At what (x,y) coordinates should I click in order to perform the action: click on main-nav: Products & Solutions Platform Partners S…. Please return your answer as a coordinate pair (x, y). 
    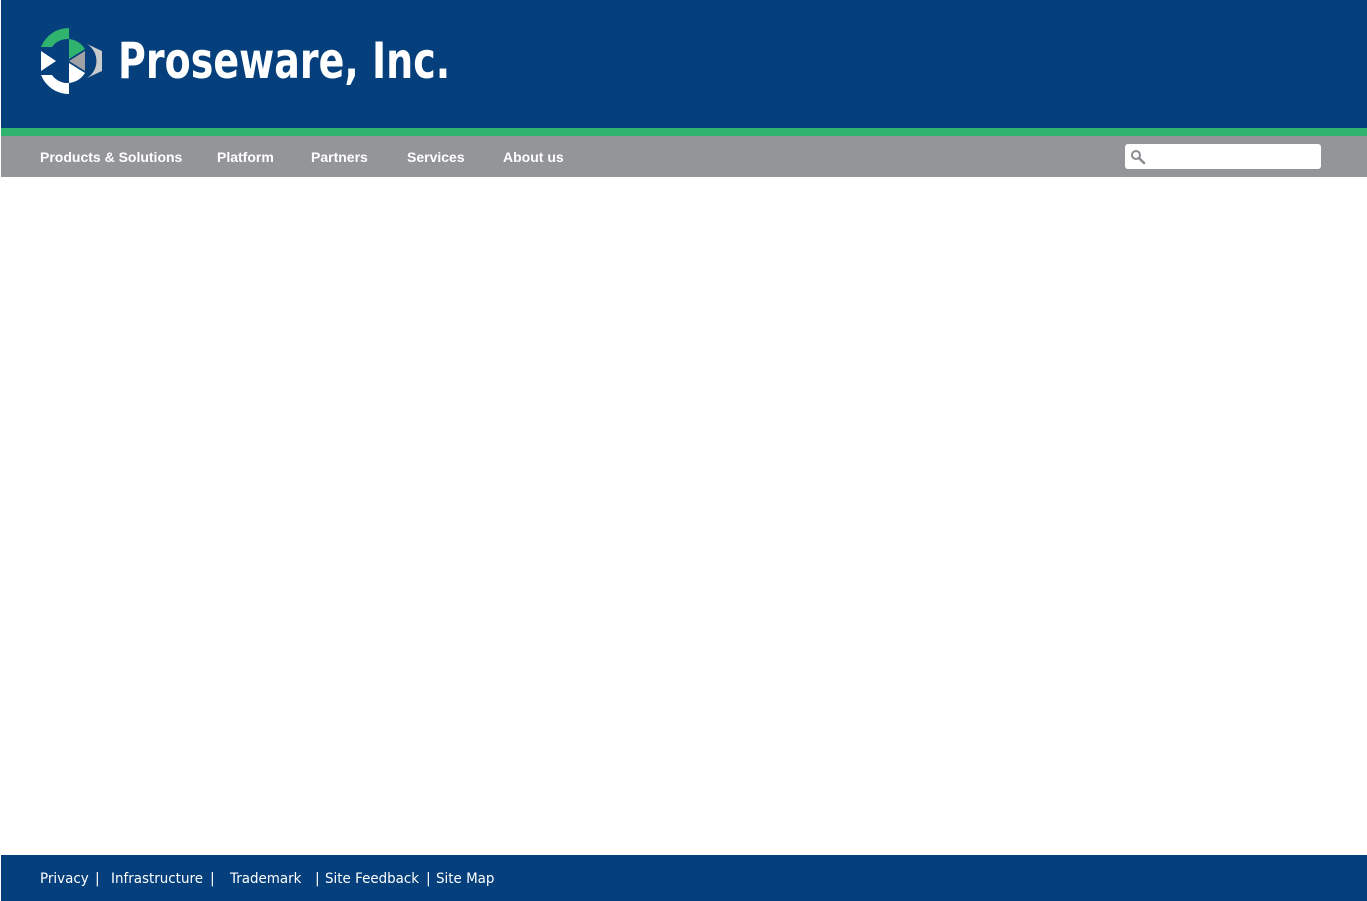
    Looking at the image, I should click on (684, 156).